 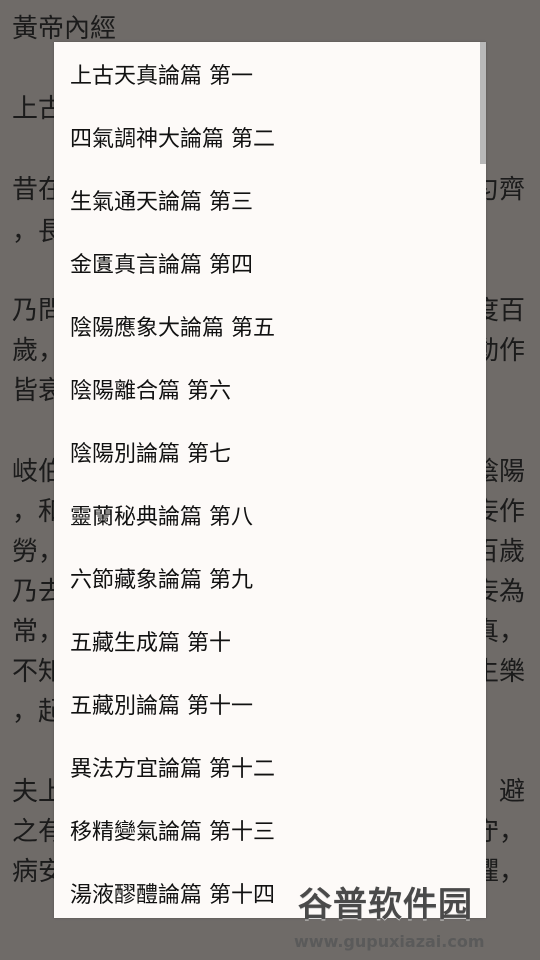 I want to click on menu-item-chapter-8: 靈蘭秘典論篇 第八, so click(x=264, y=514).